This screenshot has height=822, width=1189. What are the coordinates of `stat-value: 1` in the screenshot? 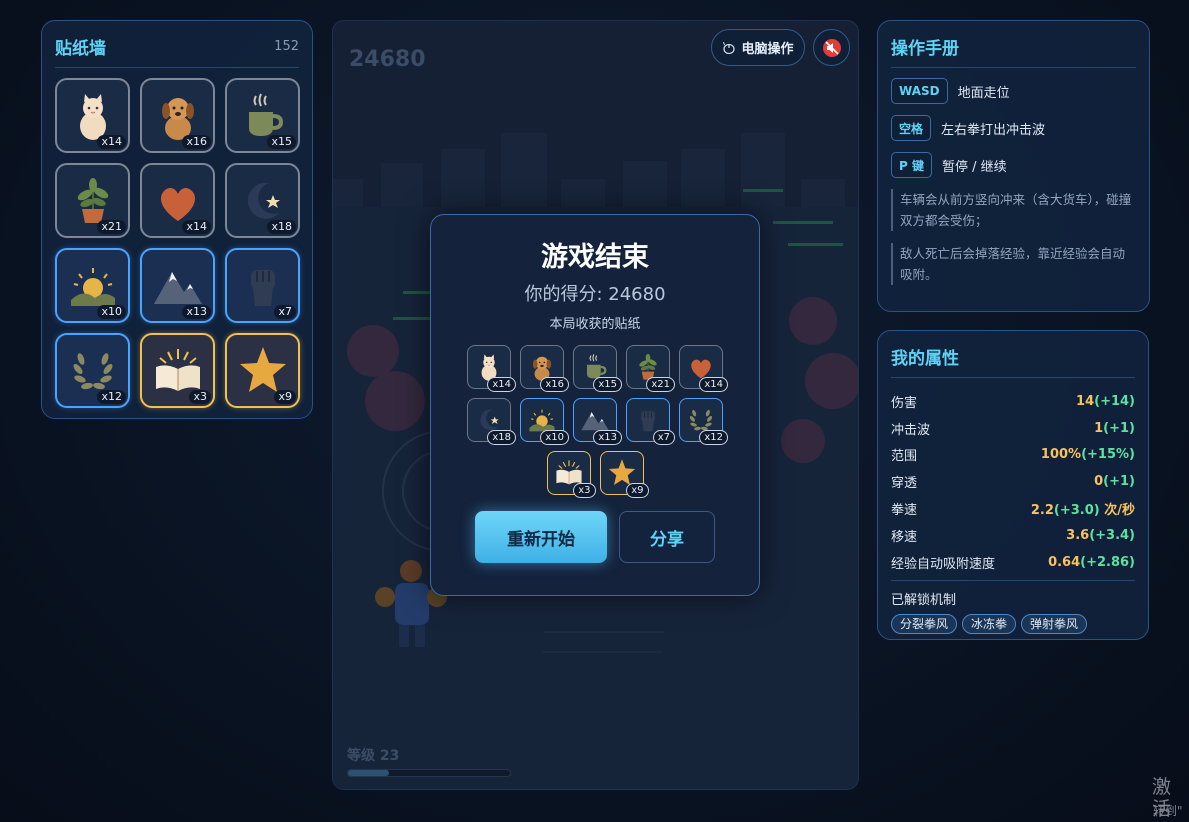 It's located at (1099, 428).